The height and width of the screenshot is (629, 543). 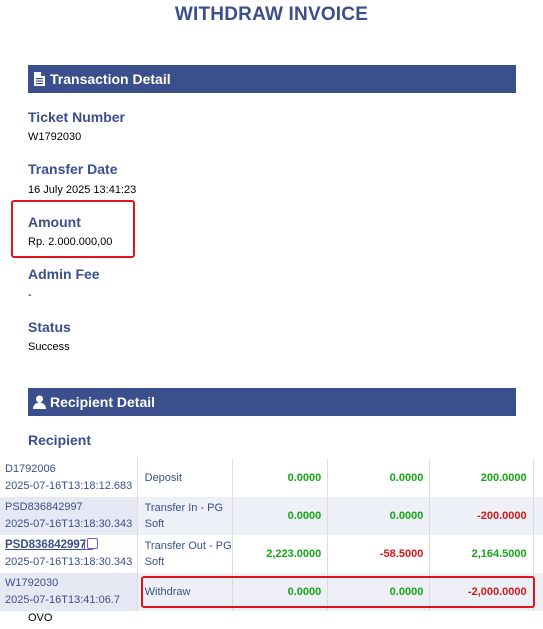 I want to click on transaction-detail-title: Transaction Detail, so click(x=110, y=79).